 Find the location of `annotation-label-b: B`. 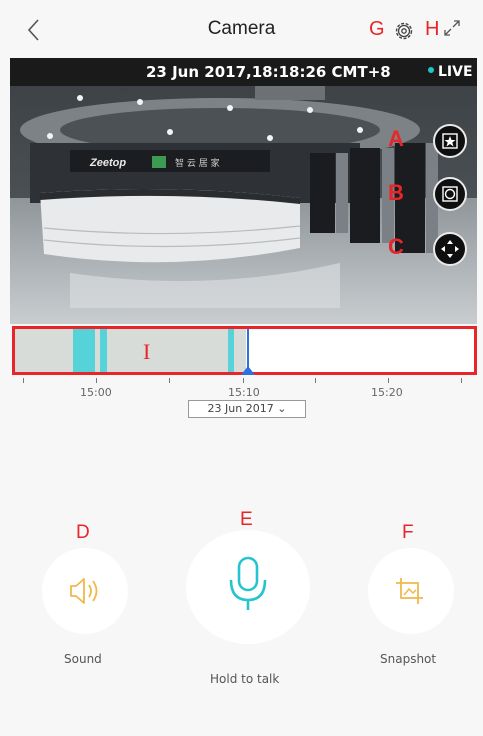

annotation-label-b: B is located at coordinates (396, 192).